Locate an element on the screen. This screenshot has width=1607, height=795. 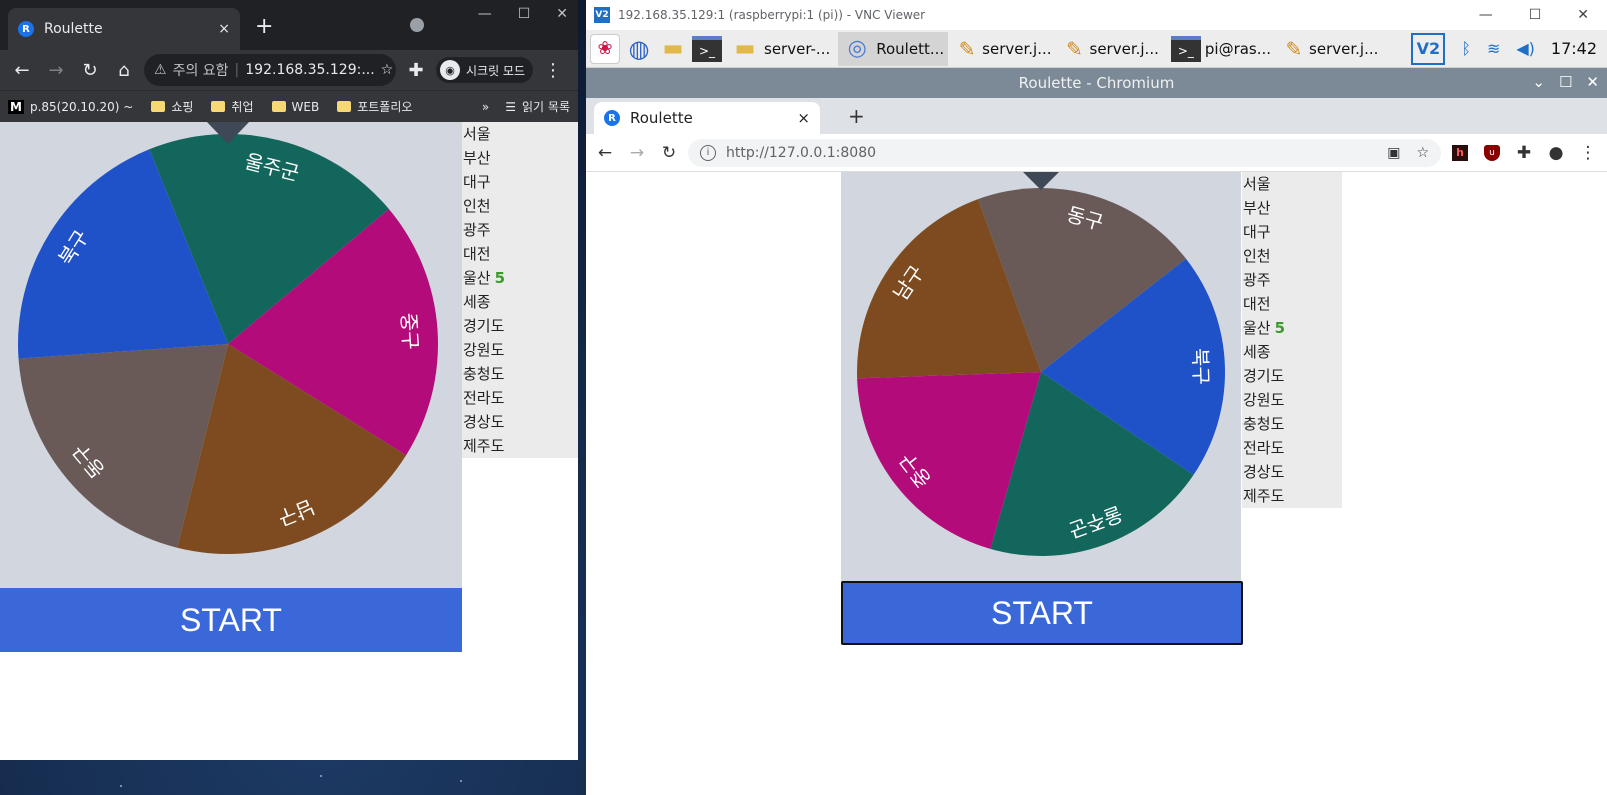
info-icon: i is located at coordinates (708, 152).